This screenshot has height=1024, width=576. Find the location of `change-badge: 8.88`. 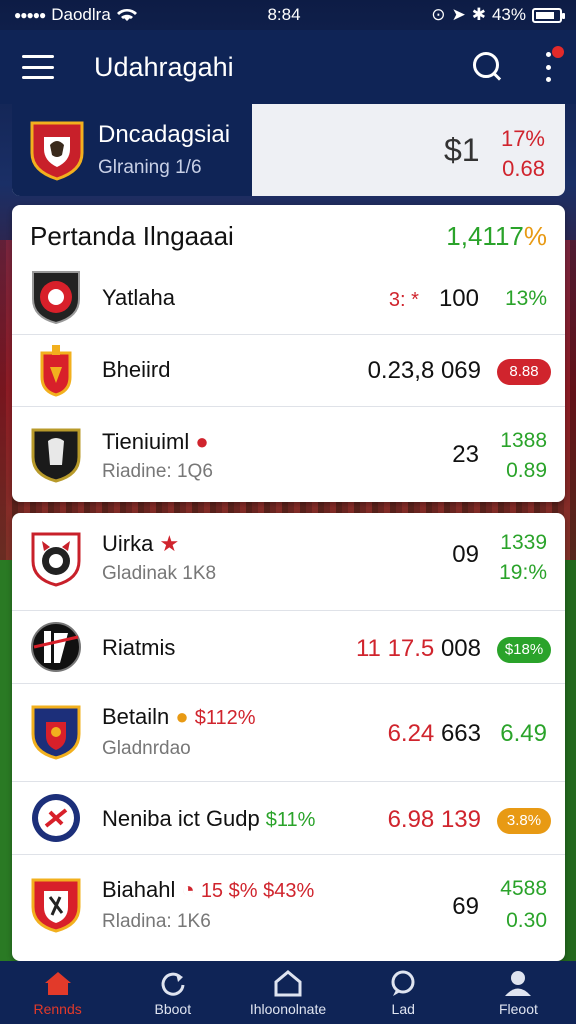

change-badge: 8.88 is located at coordinates (524, 372).